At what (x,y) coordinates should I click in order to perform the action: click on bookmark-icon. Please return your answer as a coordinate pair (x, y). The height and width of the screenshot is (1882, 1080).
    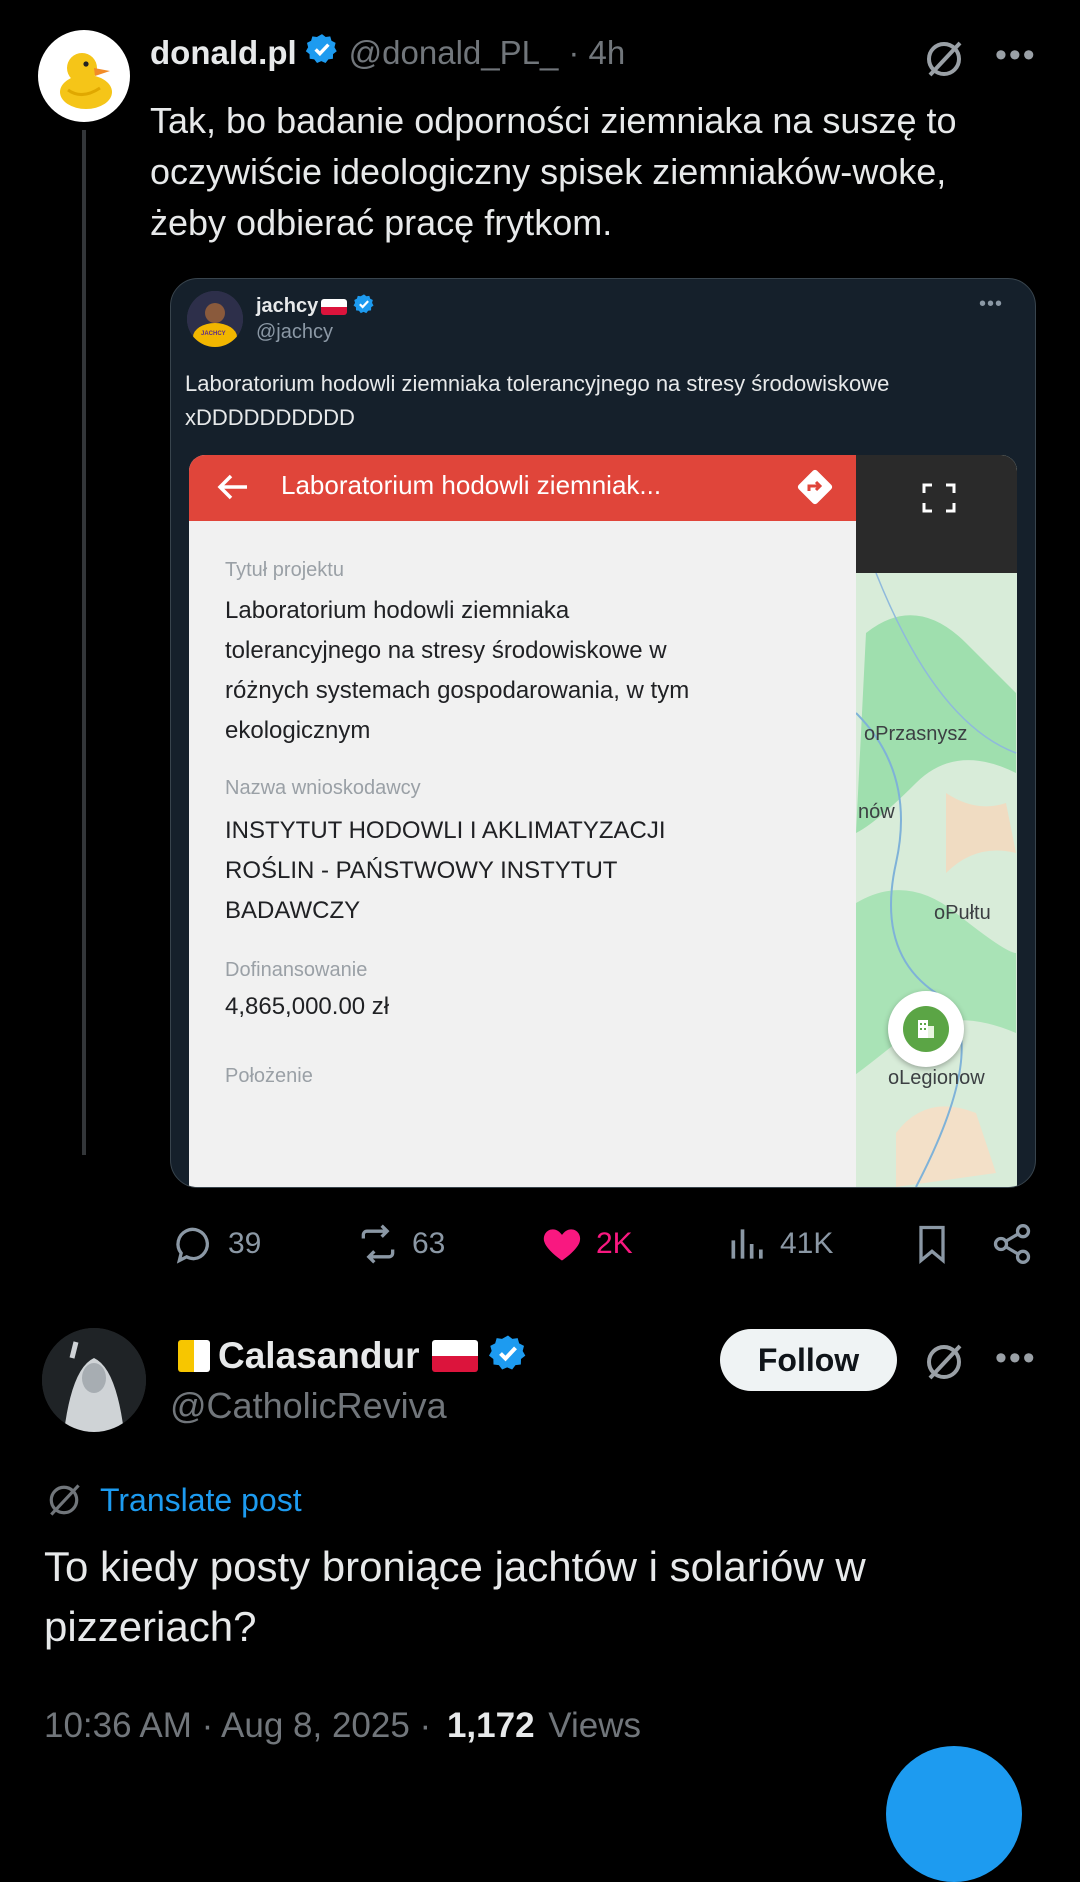
    Looking at the image, I should click on (932, 1245).